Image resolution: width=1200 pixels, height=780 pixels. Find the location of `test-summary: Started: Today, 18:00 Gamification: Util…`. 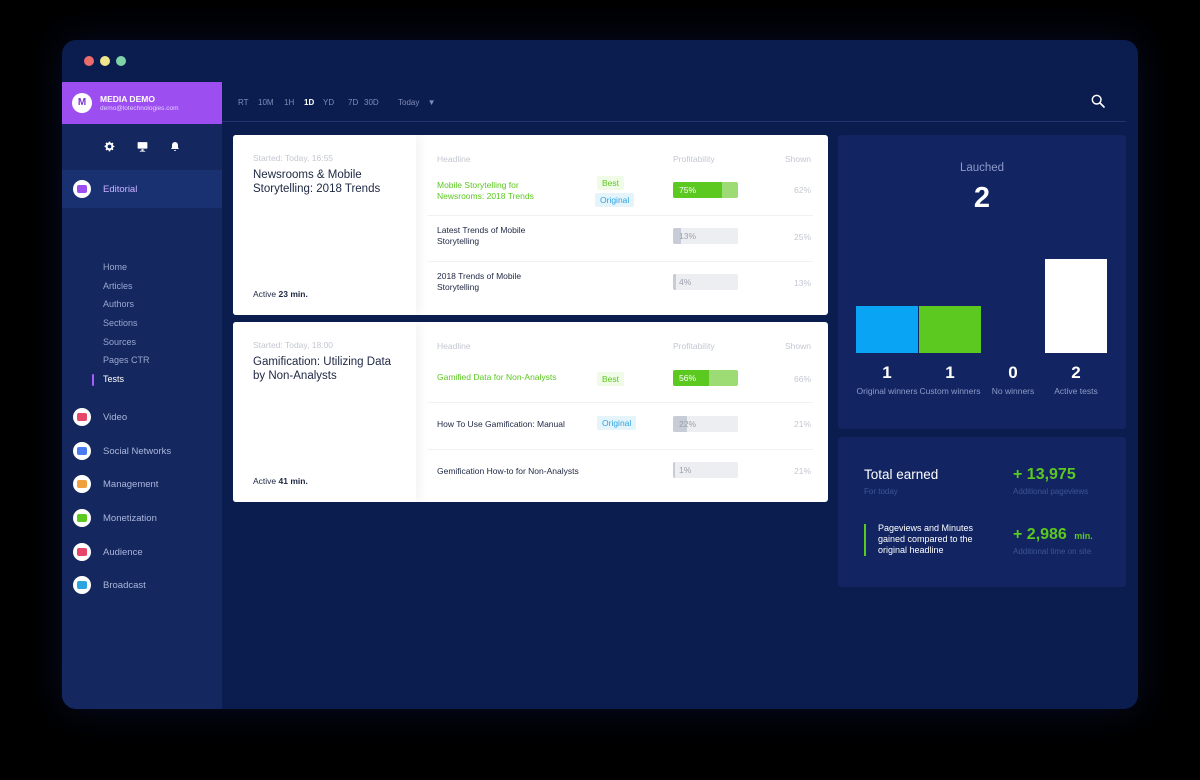

test-summary: Started: Today, 18:00 Gamification: Util… is located at coordinates (324, 412).